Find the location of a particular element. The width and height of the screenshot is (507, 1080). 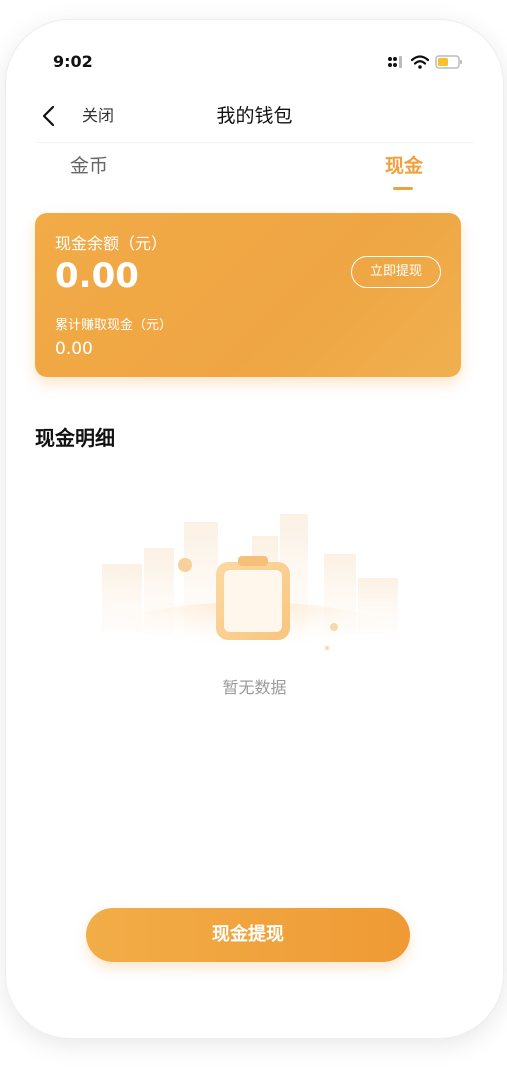

cash-withdraw-button: 现金提现 is located at coordinates (248, 935).